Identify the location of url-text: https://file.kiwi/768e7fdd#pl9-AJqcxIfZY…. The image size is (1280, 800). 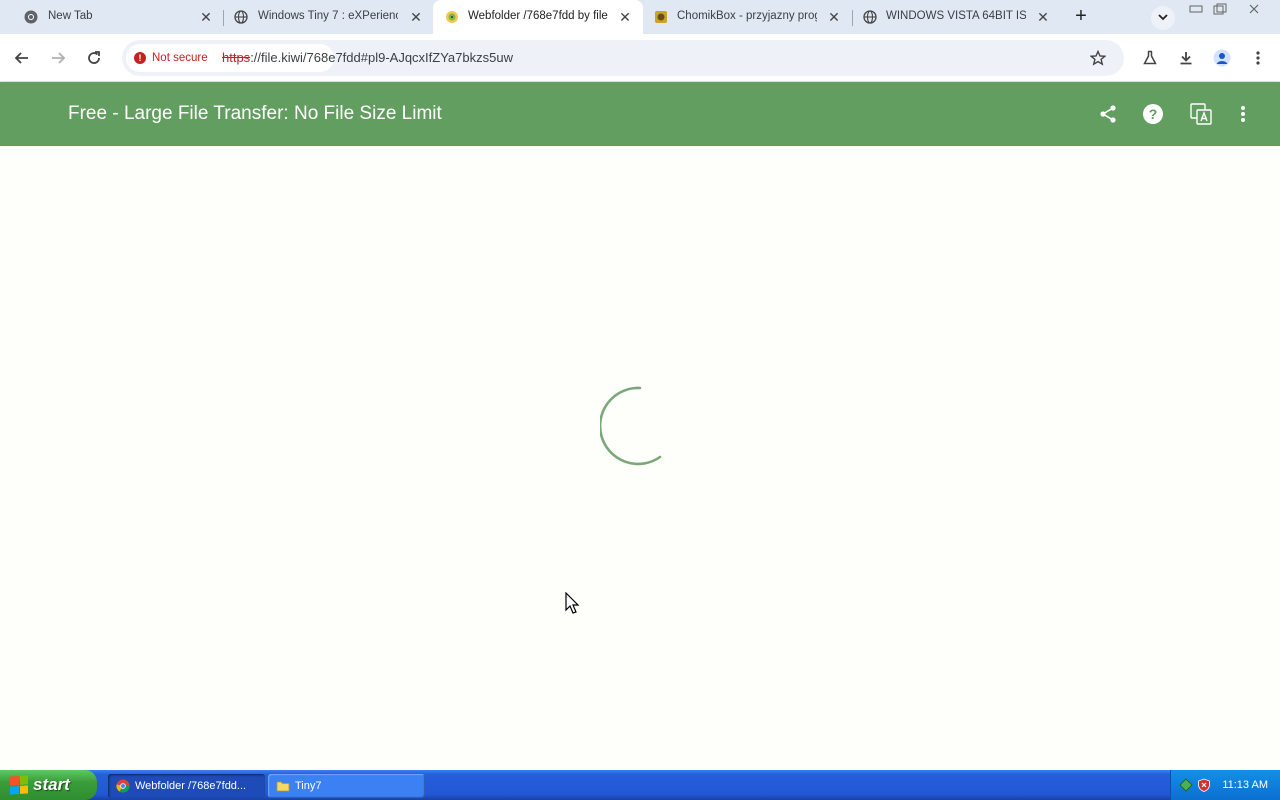
(367, 57).